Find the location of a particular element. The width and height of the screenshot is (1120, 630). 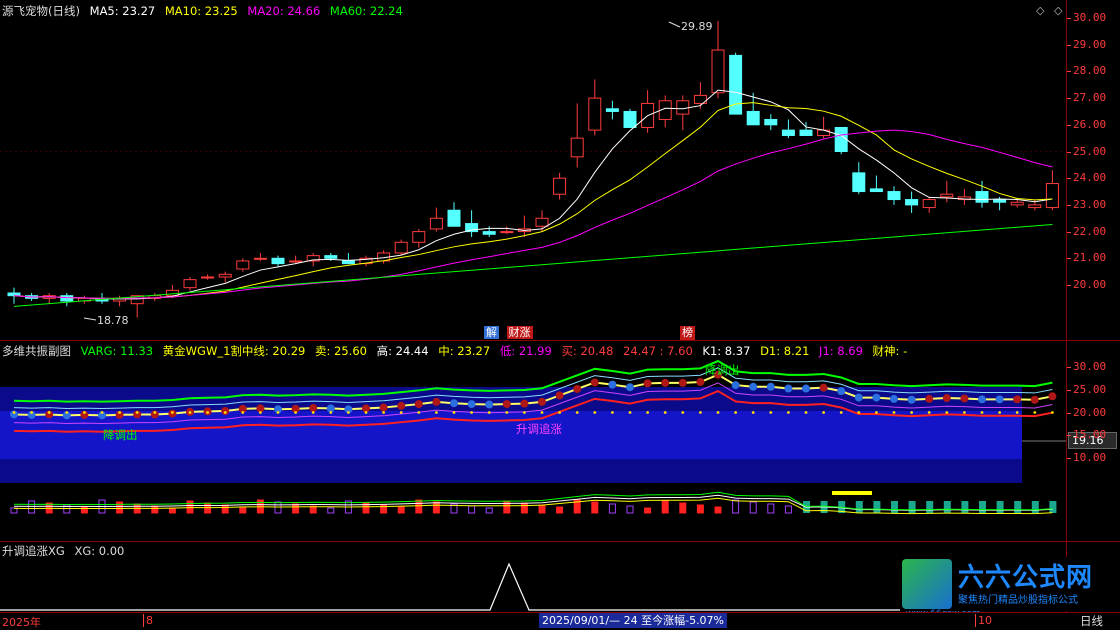

price-tick: 26.00 is located at coordinates (1086, 124).